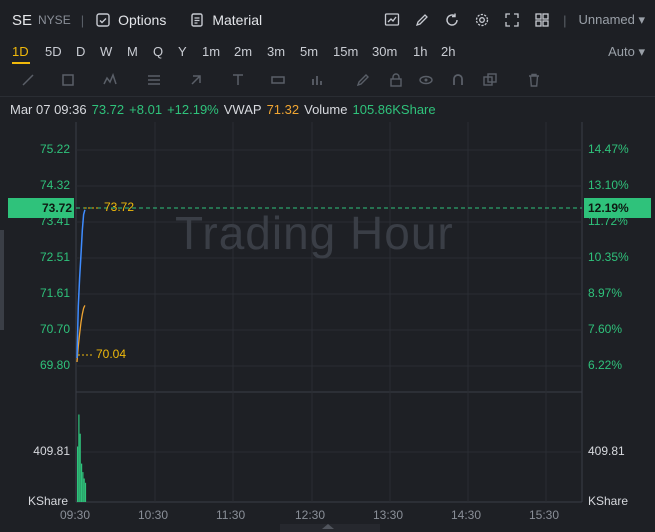 This screenshot has width=655, height=532. What do you see at coordinates (608, 501) in the screenshot?
I see `volume-unit-right: KShare` at bounding box center [608, 501].